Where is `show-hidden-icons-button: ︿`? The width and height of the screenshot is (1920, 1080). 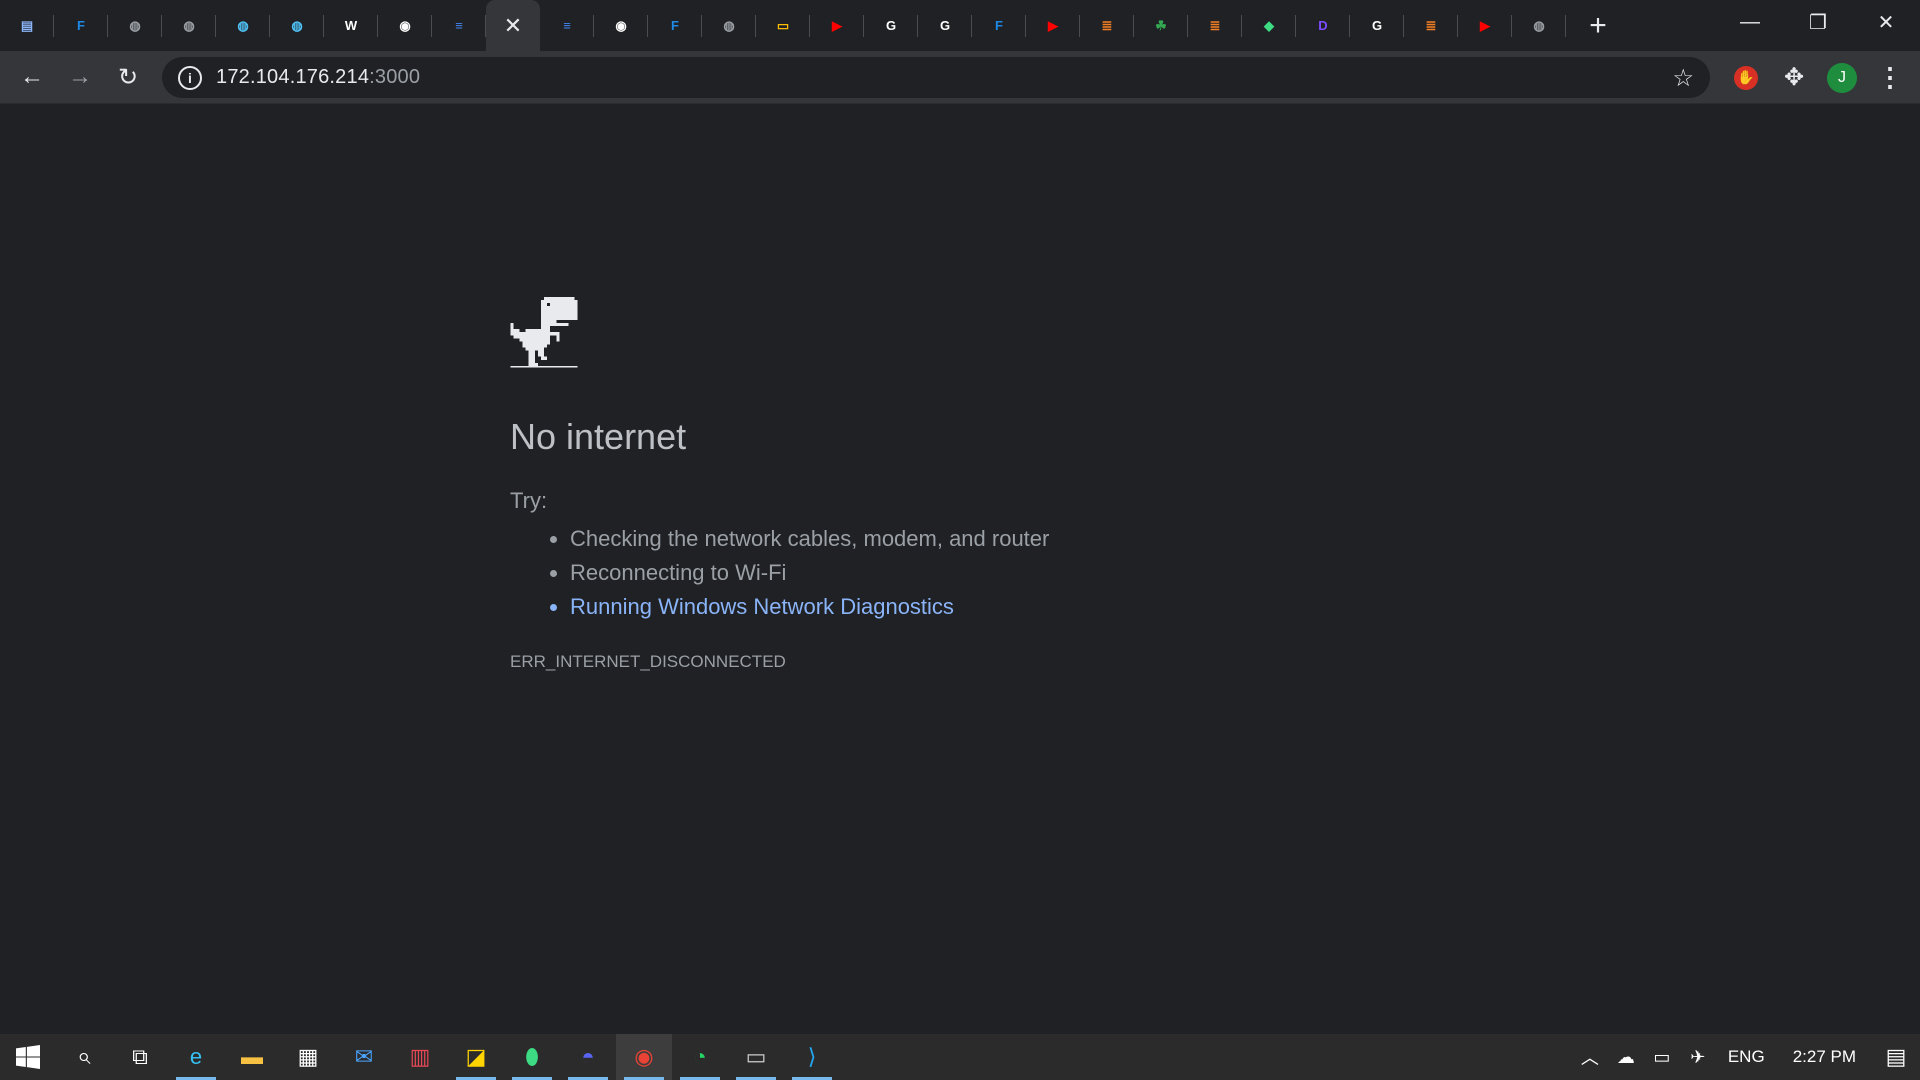 show-hidden-icons-button: ︿ is located at coordinates (1590, 1057).